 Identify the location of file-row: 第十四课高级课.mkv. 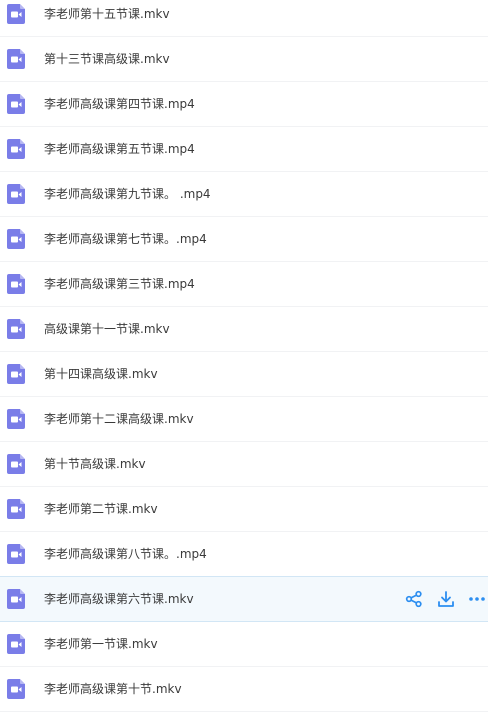
(244, 374).